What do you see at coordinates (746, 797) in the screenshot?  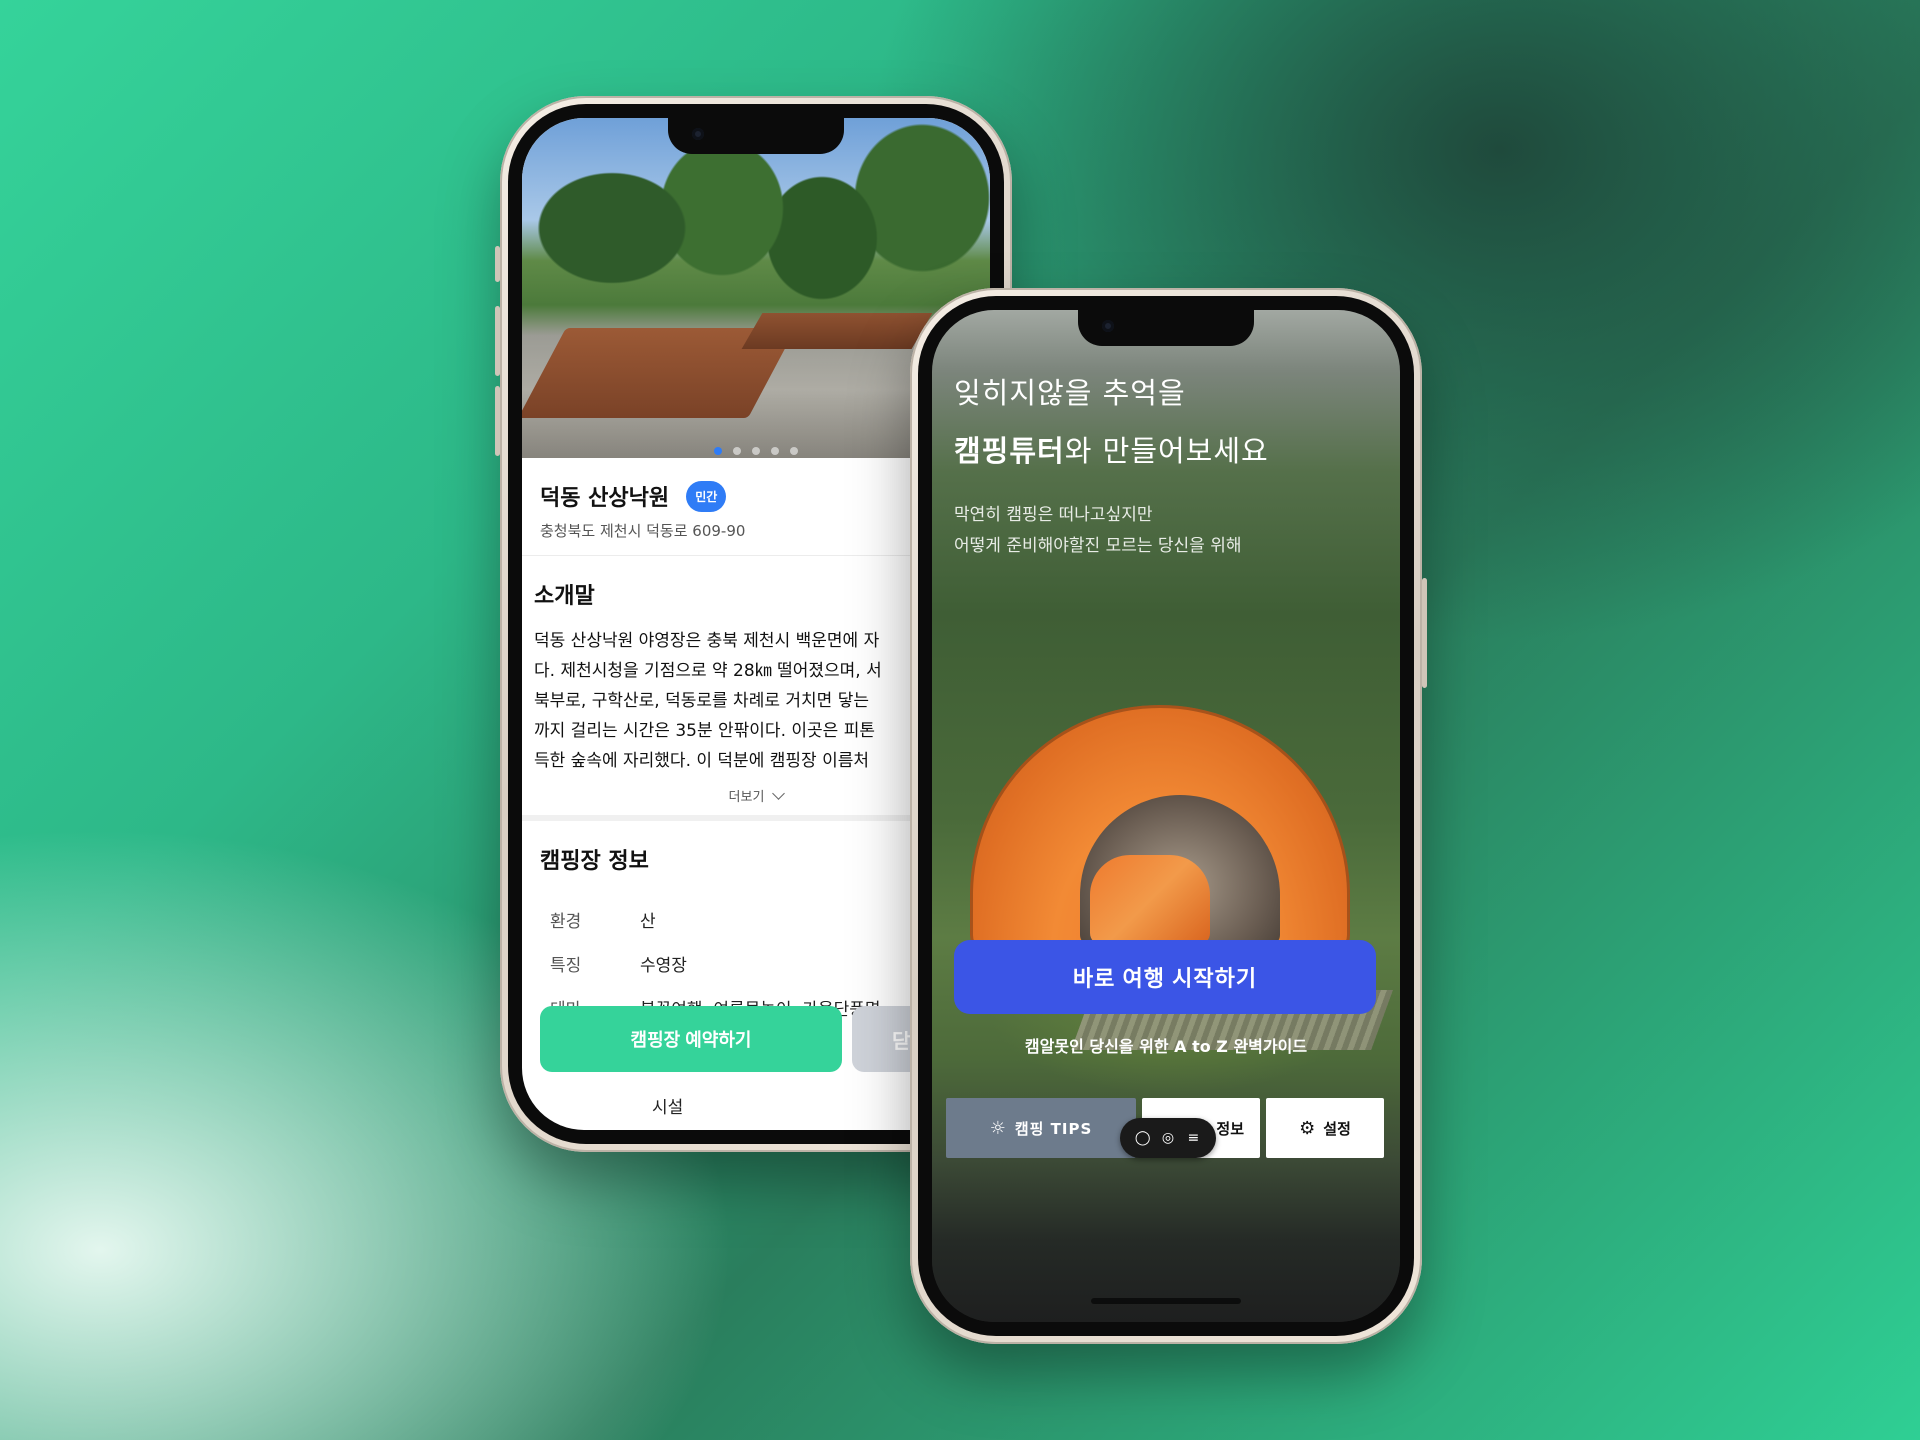 I see `more-label: 더보기` at bounding box center [746, 797].